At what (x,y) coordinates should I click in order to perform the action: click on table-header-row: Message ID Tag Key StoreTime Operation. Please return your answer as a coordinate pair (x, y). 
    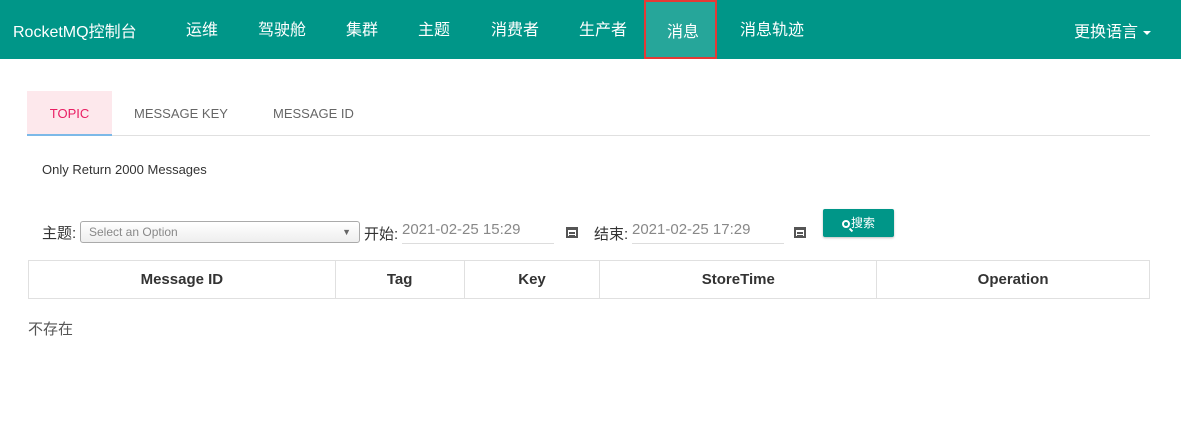
    Looking at the image, I should click on (589, 279).